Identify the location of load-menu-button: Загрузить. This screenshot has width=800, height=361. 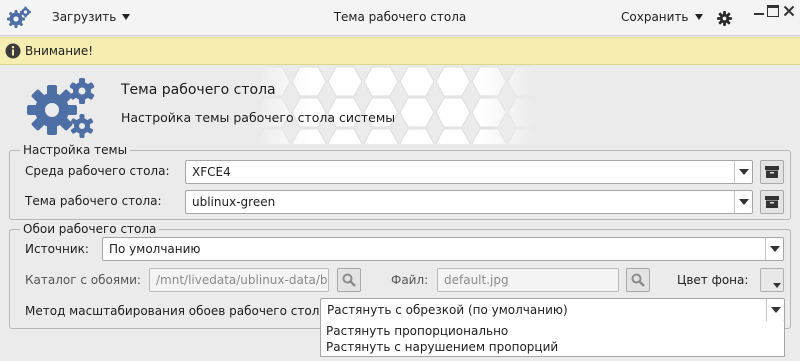
(91, 17).